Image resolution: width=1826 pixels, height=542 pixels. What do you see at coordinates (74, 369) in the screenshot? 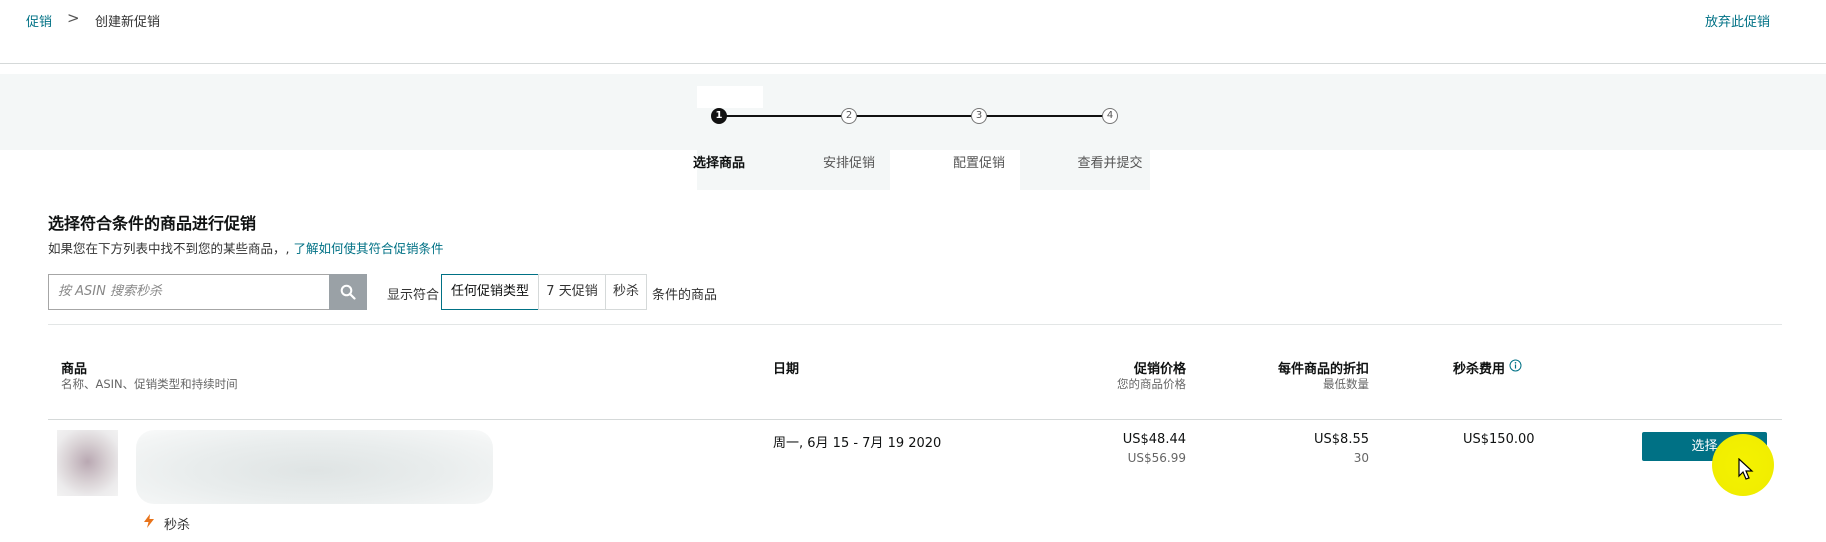
I see `col-product-title: 商品` at bounding box center [74, 369].